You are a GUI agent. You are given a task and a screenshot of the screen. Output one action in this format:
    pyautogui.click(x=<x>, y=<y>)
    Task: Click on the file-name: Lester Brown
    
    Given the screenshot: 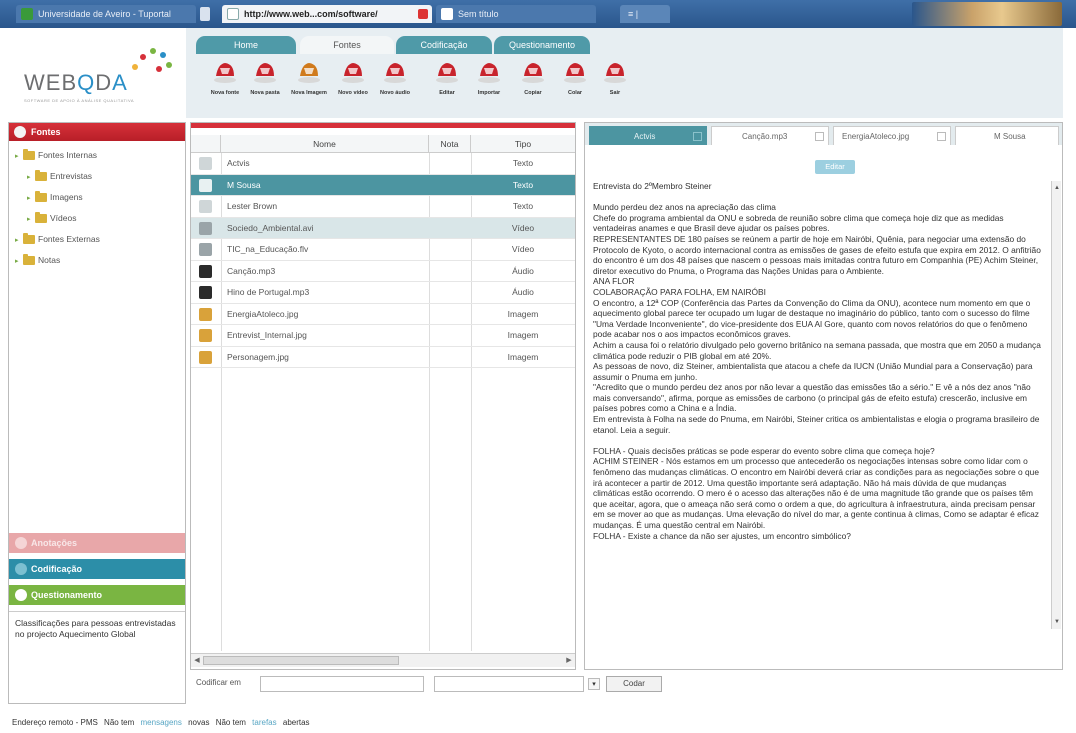 What is the action you would take?
    pyautogui.click(x=252, y=206)
    